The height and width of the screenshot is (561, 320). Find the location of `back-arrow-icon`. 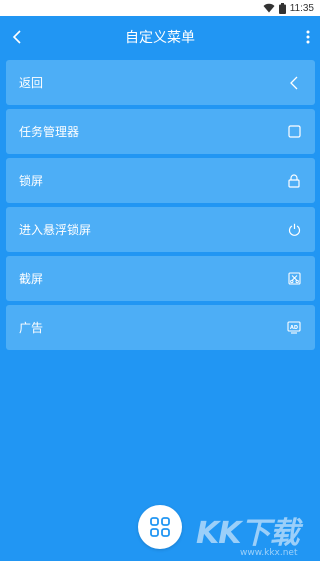

back-arrow-icon is located at coordinates (16, 37).